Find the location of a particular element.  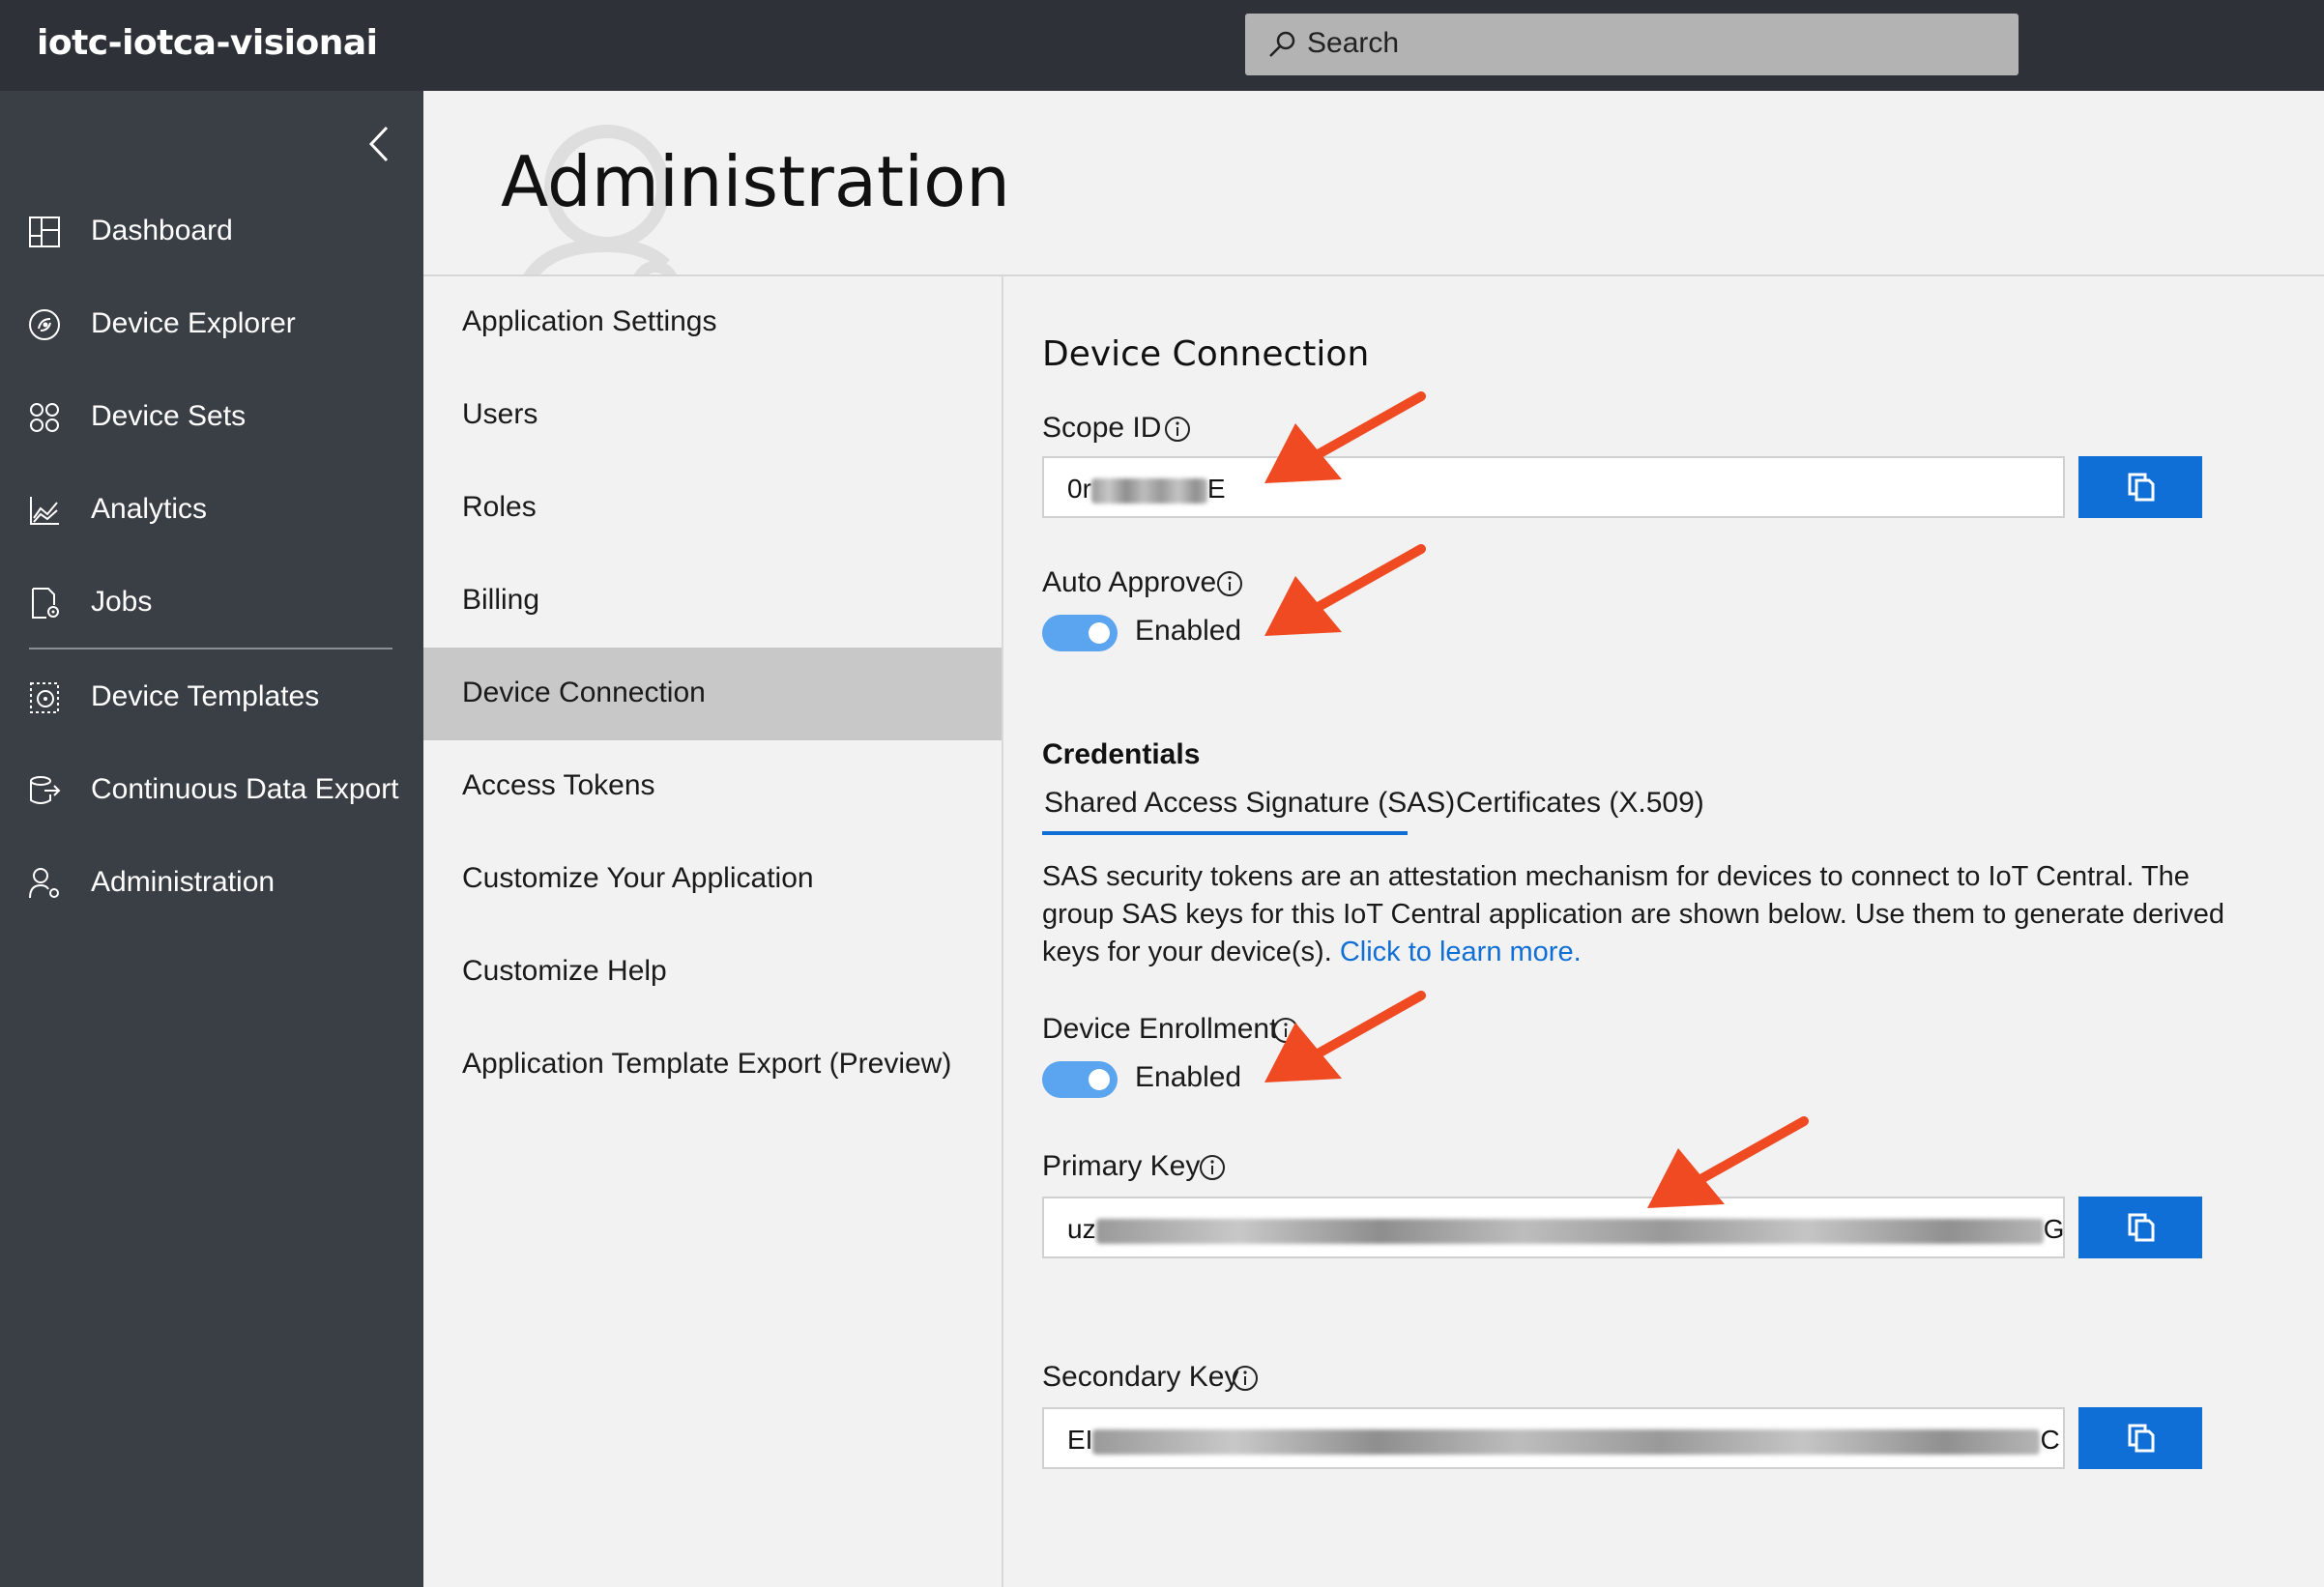

sidebar-item-analytics: Analytics is located at coordinates (211, 509).